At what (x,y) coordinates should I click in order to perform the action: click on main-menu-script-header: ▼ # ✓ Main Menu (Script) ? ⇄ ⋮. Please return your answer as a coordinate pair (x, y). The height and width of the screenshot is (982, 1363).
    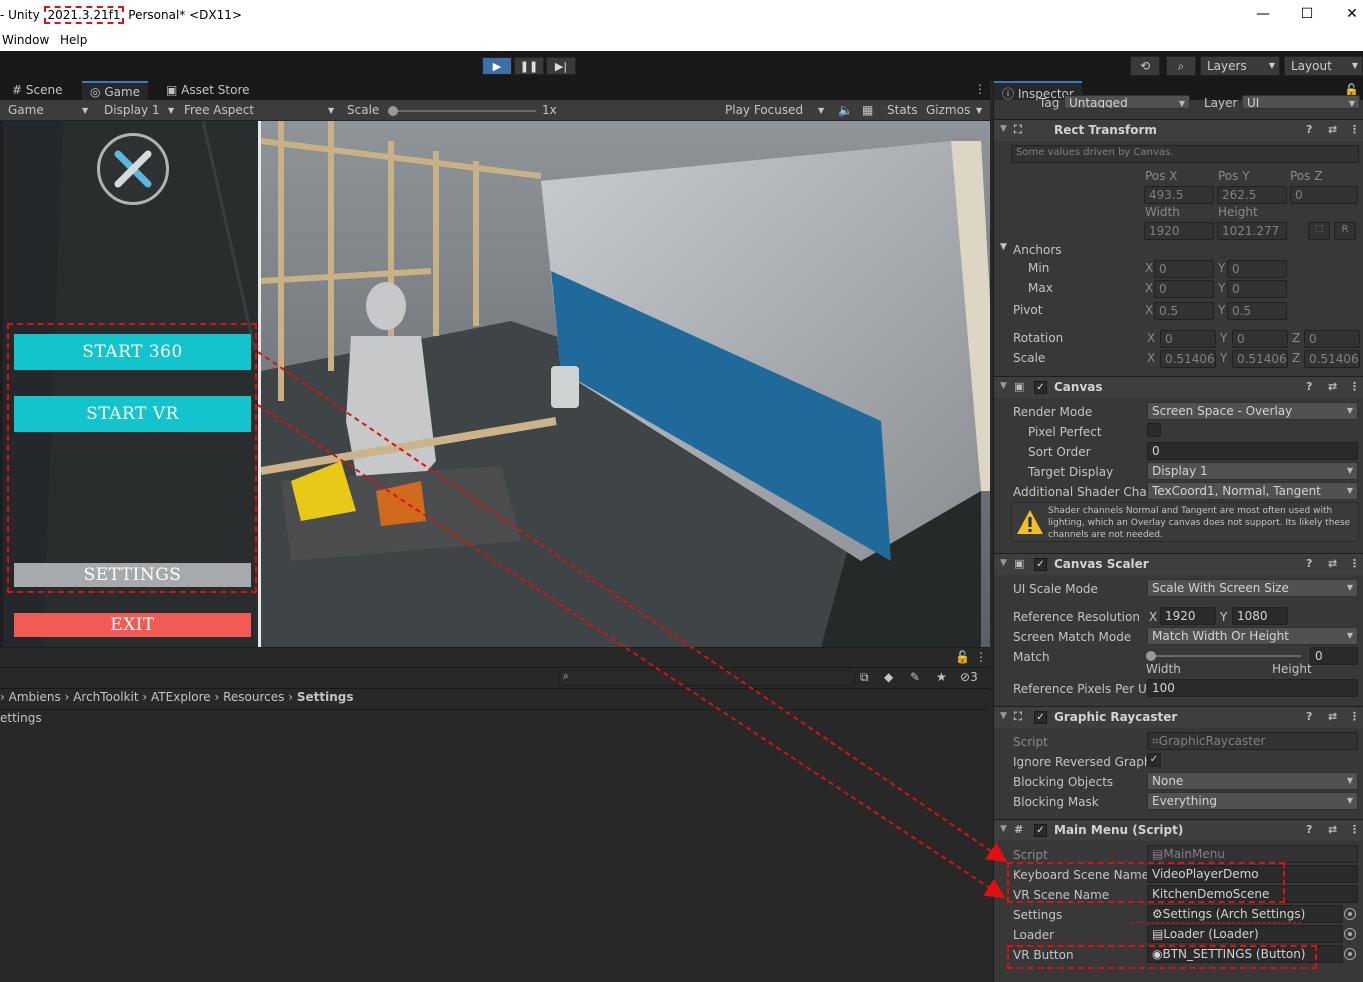
    Looking at the image, I should click on (1178, 830).